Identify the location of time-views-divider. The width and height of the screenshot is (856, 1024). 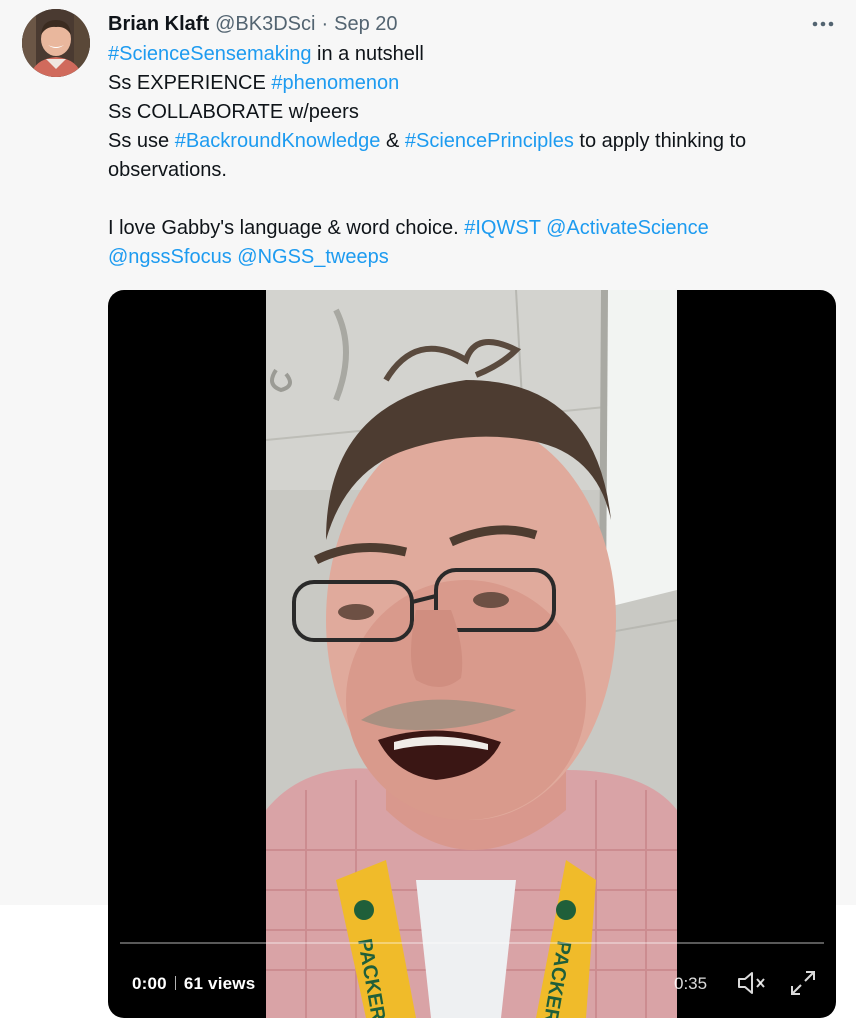
(175, 983).